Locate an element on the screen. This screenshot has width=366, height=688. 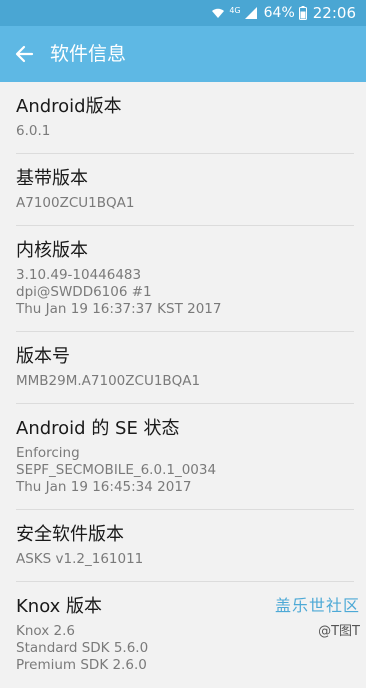
item-value: Standard SDK 5.6.0 is located at coordinates (82, 648).